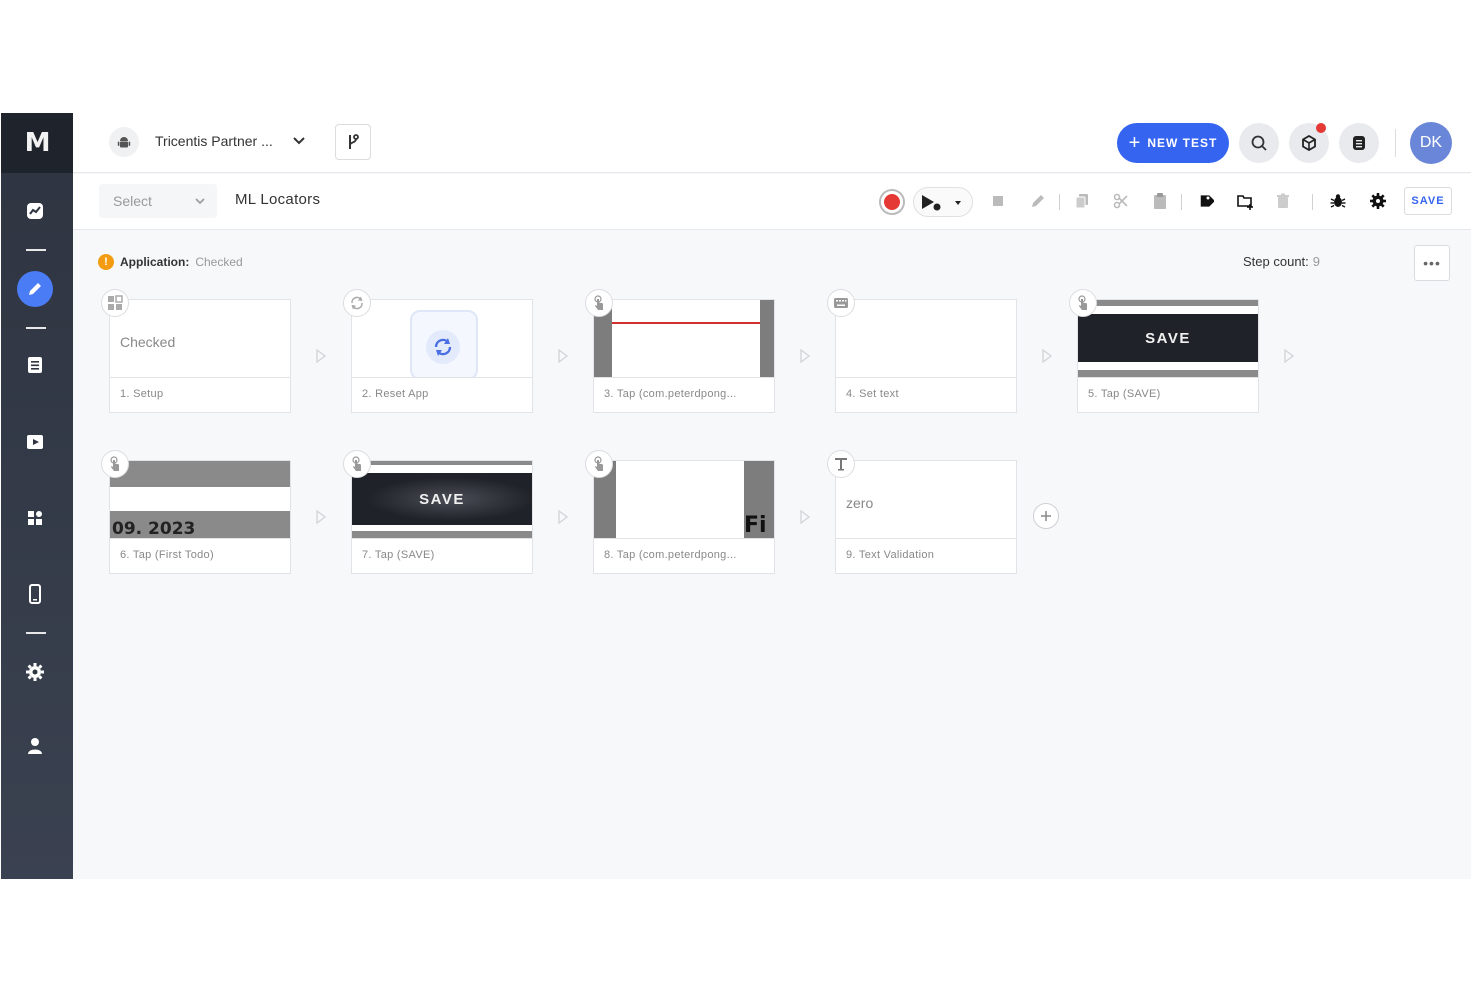  What do you see at coordinates (35, 594) in the screenshot?
I see `device-icon` at bounding box center [35, 594].